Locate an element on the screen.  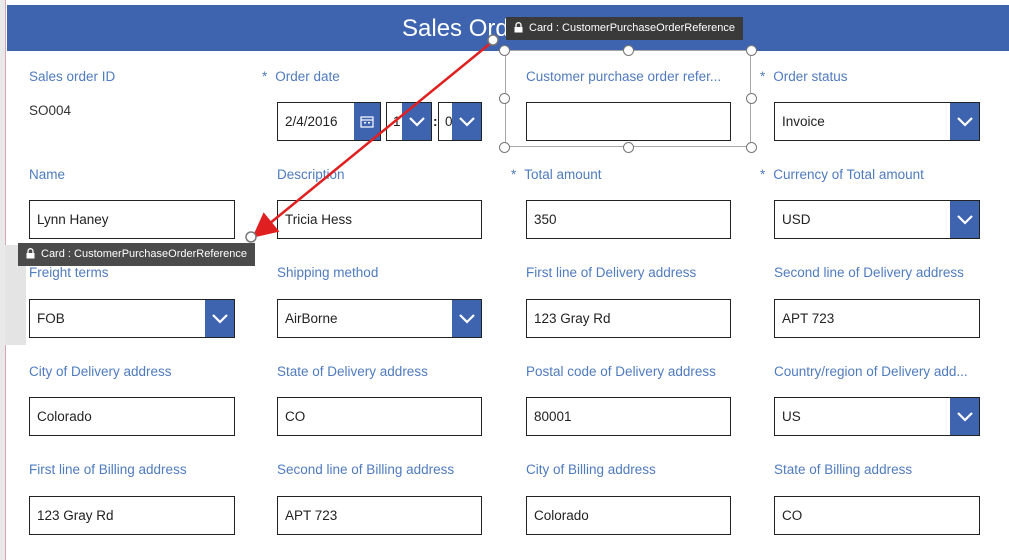
currency-label: * Currency of Total amount is located at coordinates (842, 174).